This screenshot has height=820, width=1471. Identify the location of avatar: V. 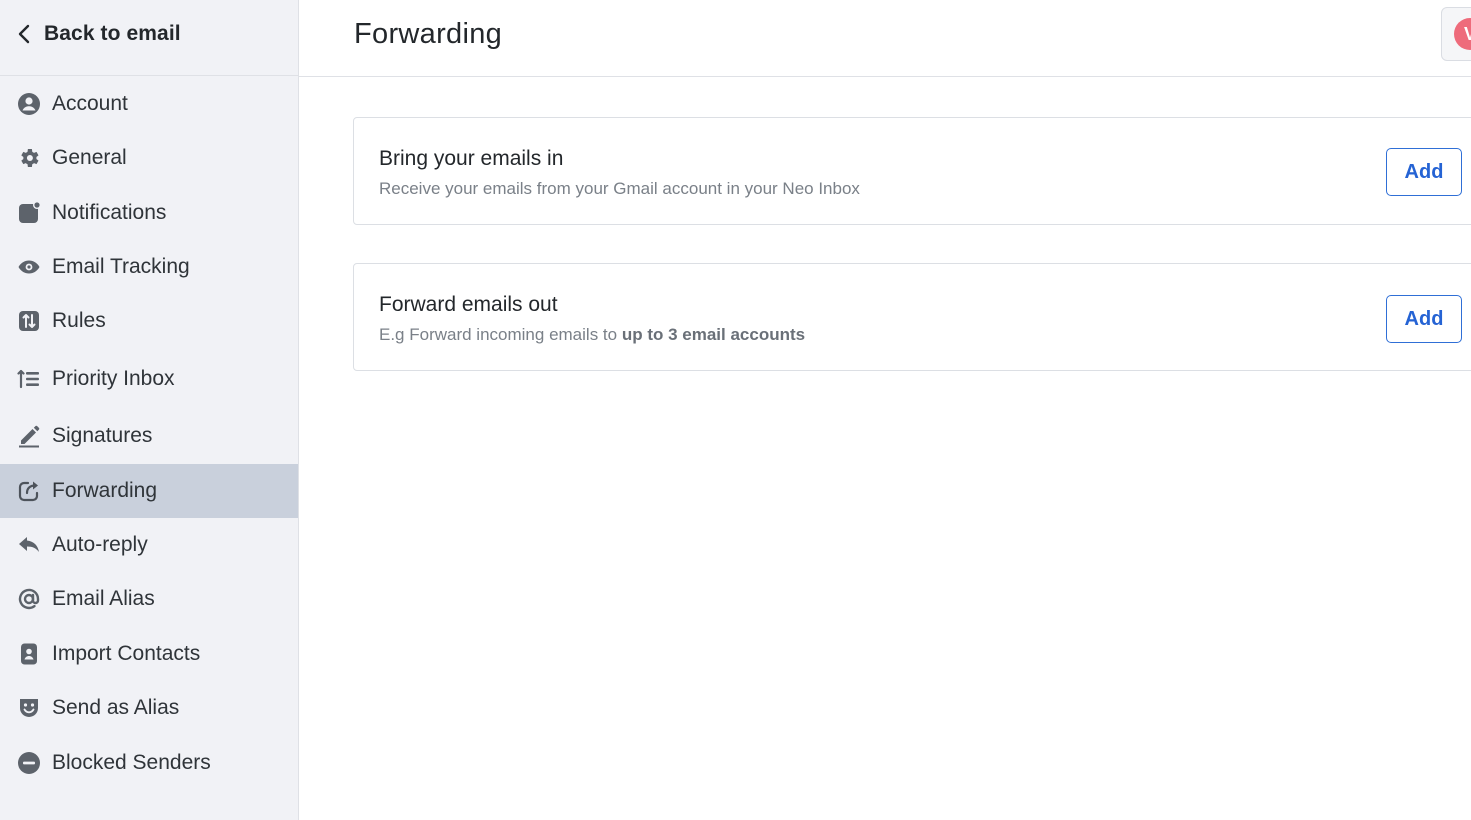
(1462, 34).